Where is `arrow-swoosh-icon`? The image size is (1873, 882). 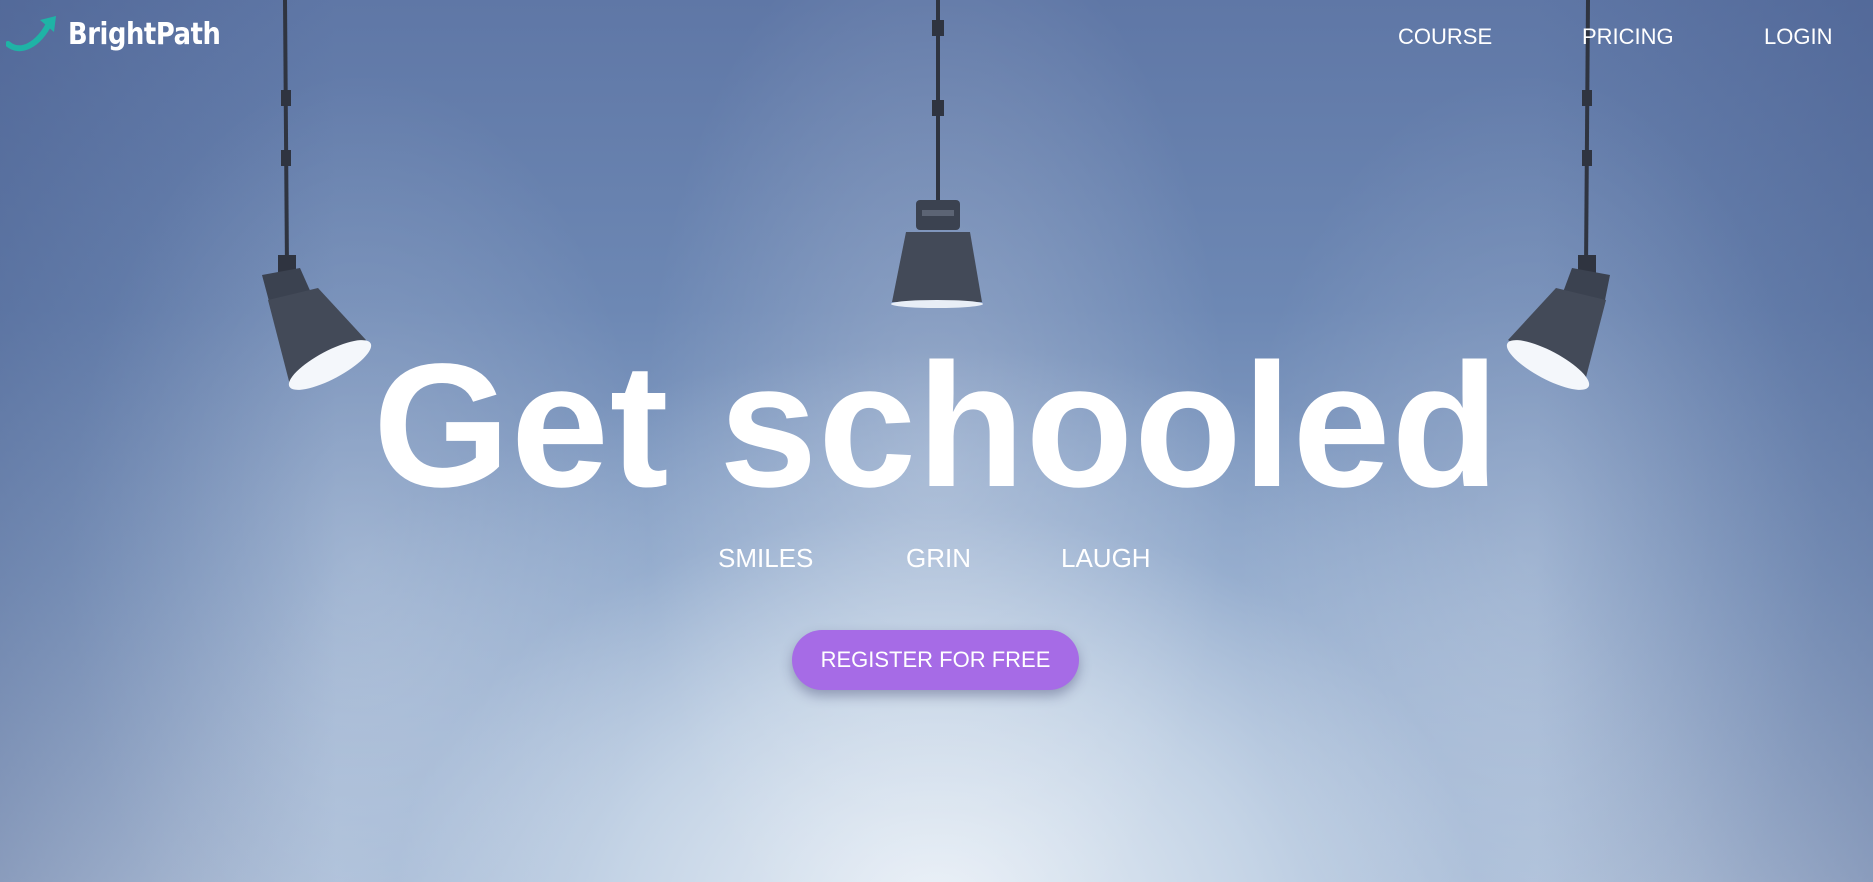 arrow-swoosh-icon is located at coordinates (31, 34).